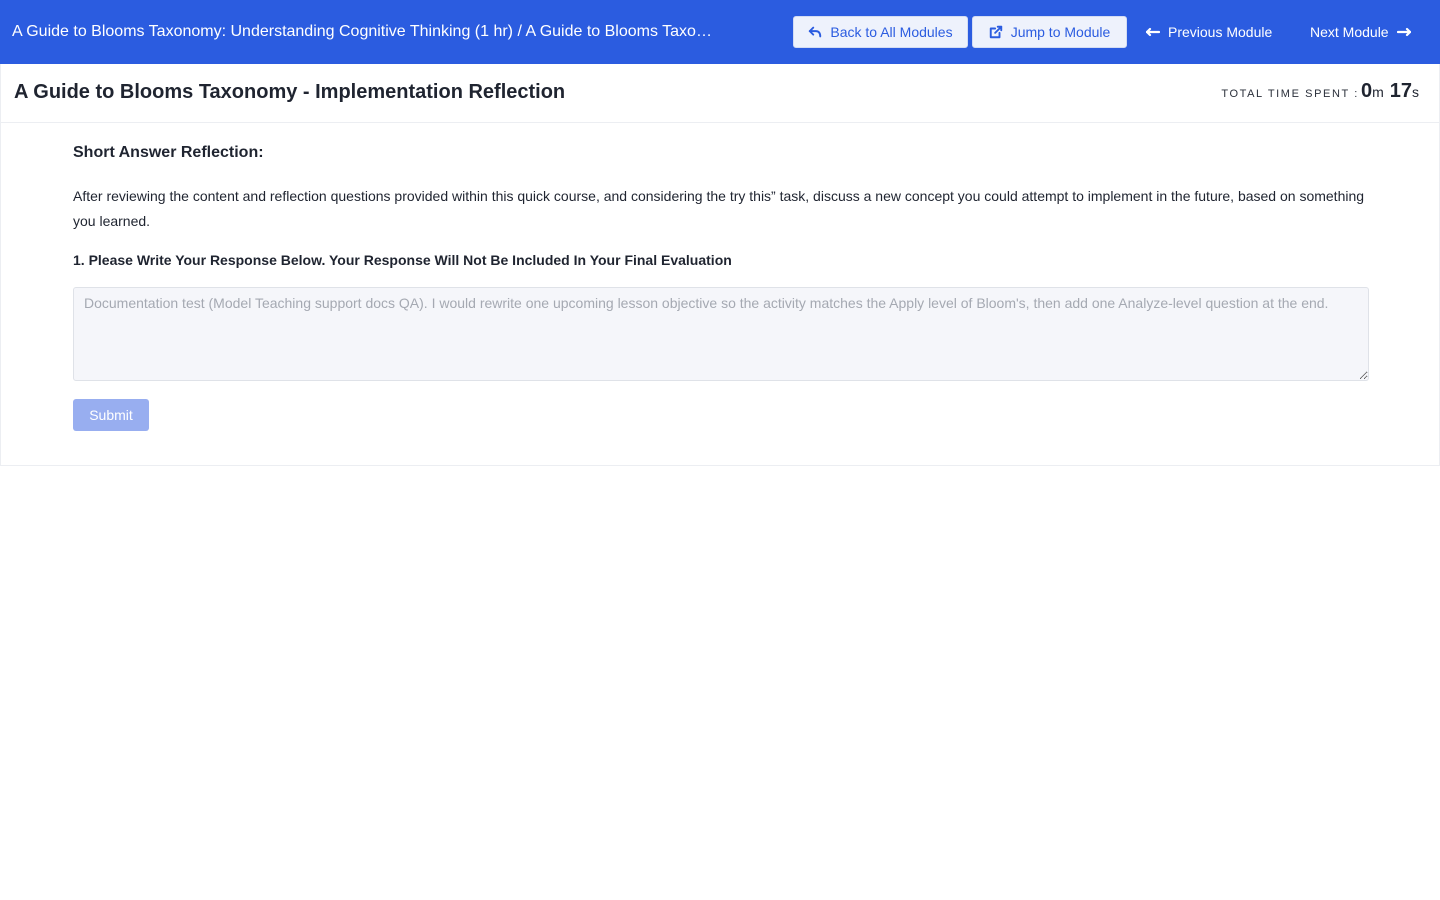 The height and width of the screenshot is (900, 1440). Describe the element at coordinates (1220, 32) in the screenshot. I see `previous-module-label: Previous Module` at that location.